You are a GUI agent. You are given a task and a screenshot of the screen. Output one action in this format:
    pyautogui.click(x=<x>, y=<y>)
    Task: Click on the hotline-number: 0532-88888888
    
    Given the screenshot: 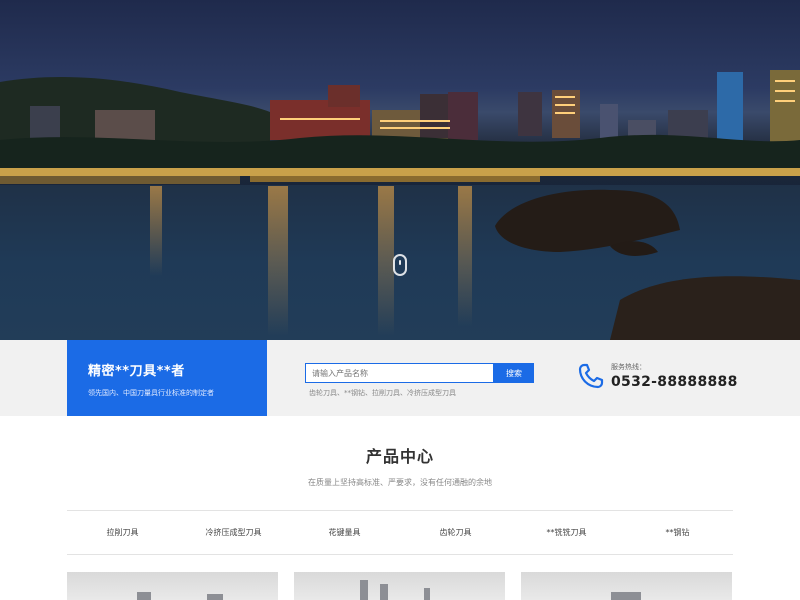 What is the action you would take?
    pyautogui.click(x=674, y=382)
    